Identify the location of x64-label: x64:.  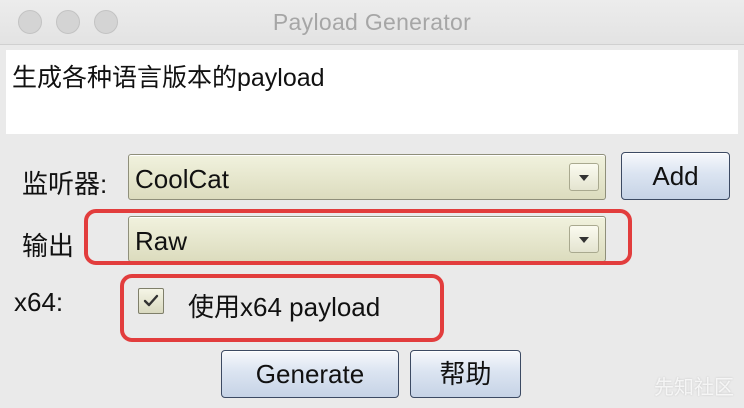
(39, 302).